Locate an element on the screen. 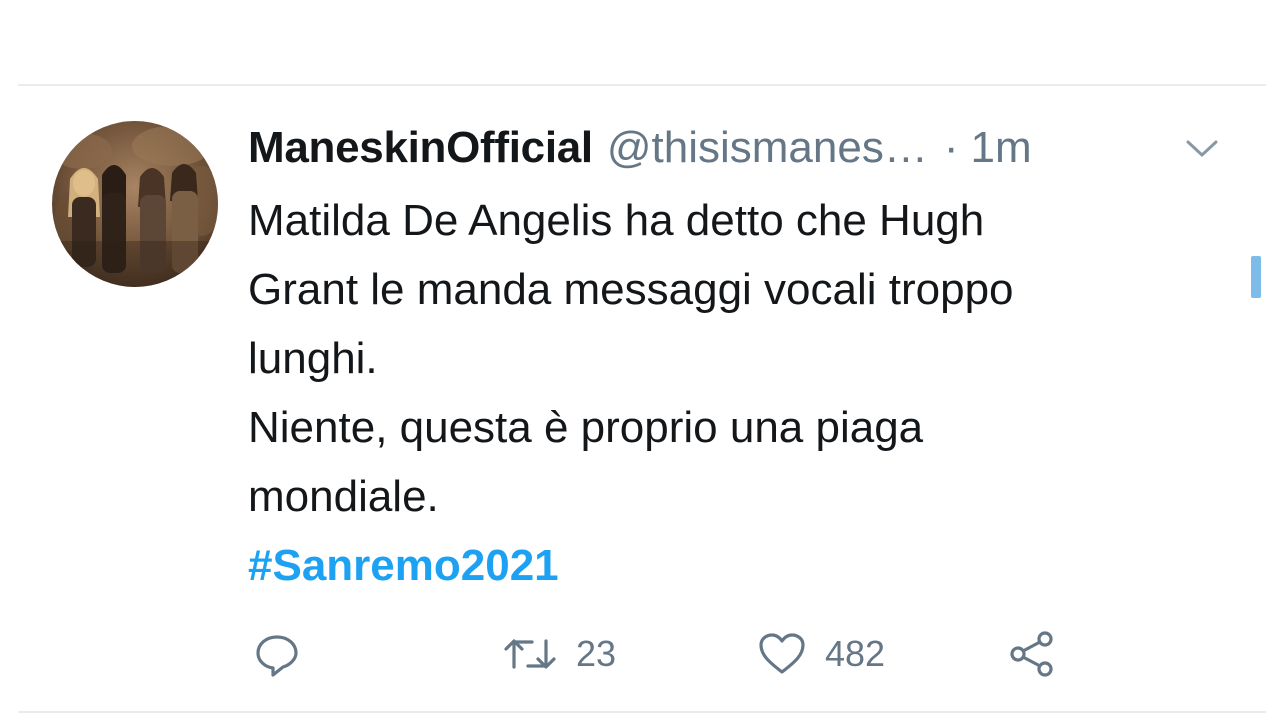 The width and height of the screenshot is (1280, 720). top-divider is located at coordinates (642, 85).